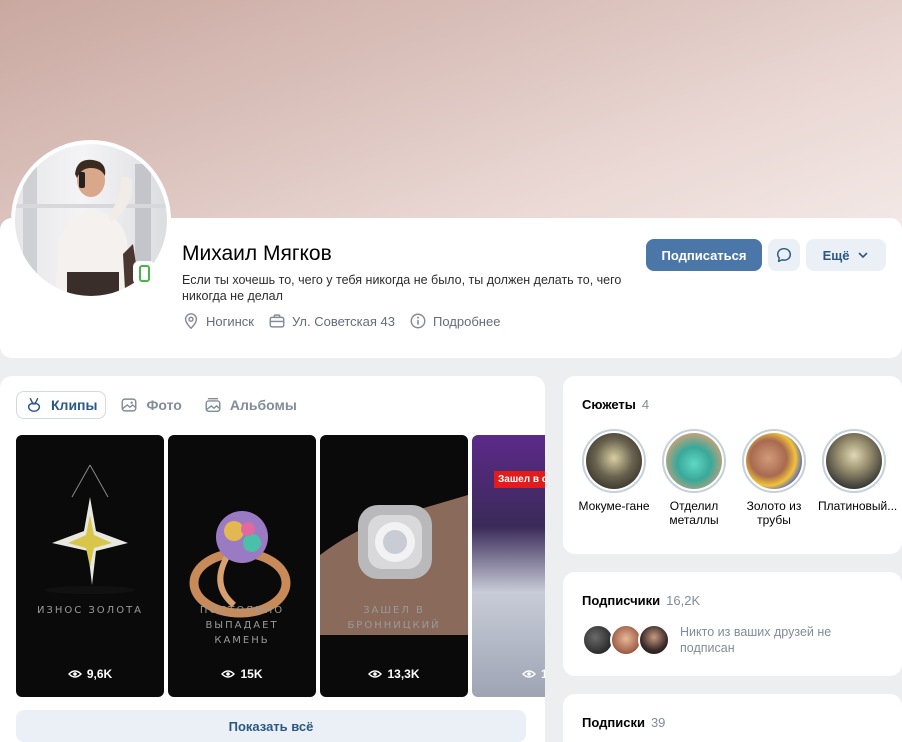  What do you see at coordinates (704, 255) in the screenshot?
I see `subscribe-button: Подписаться` at bounding box center [704, 255].